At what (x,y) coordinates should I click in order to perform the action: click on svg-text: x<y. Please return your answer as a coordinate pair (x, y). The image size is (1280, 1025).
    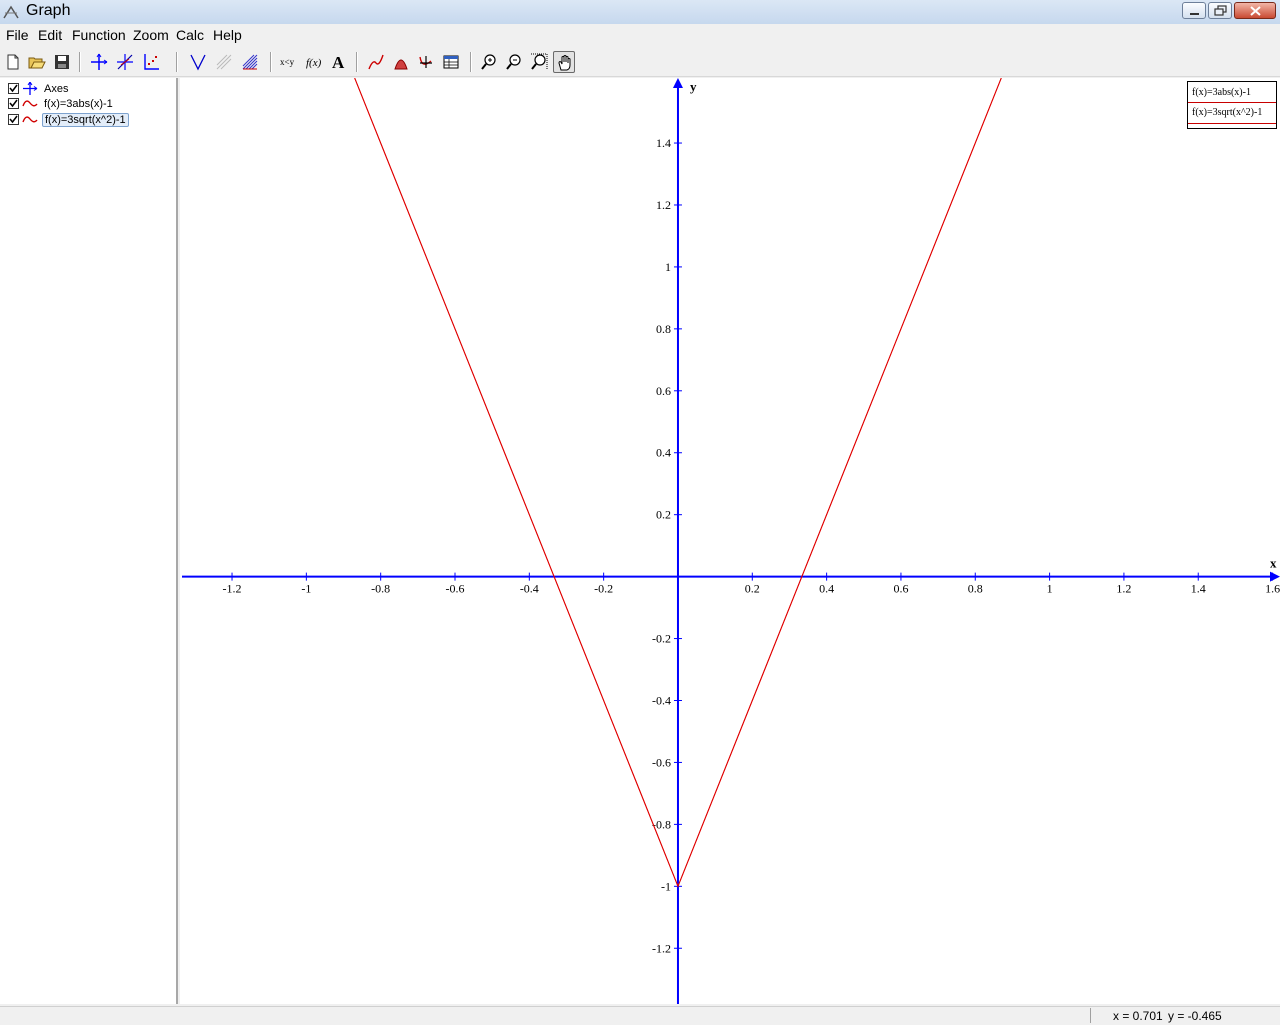
    Looking at the image, I should click on (287, 62).